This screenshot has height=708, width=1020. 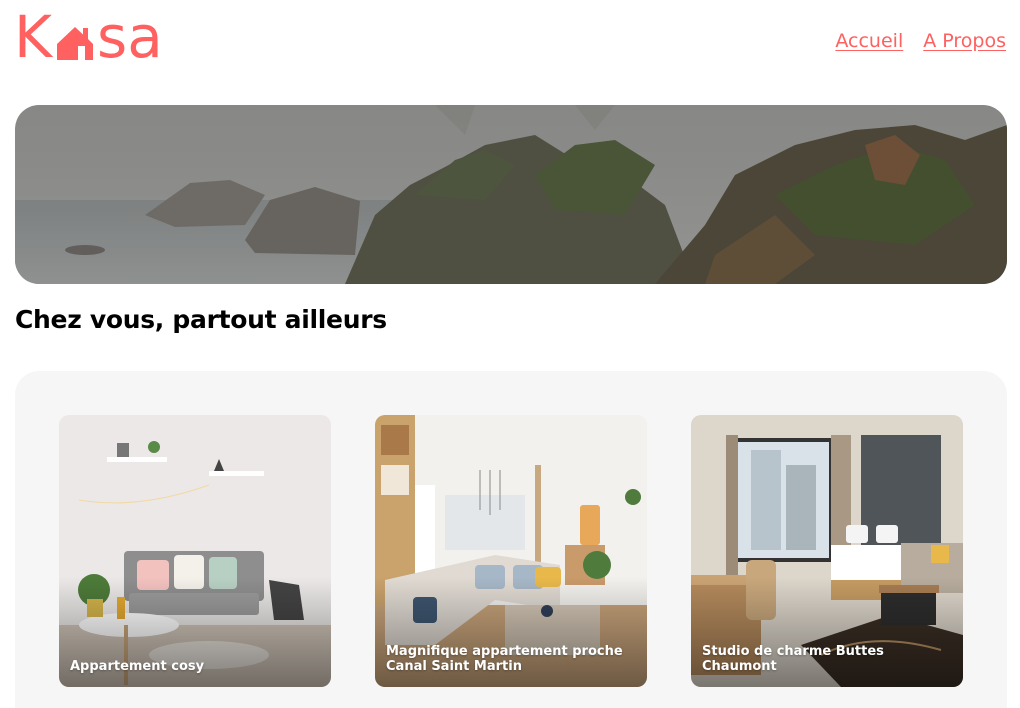 I want to click on listing-title: Appartement cosy, so click(x=137, y=666).